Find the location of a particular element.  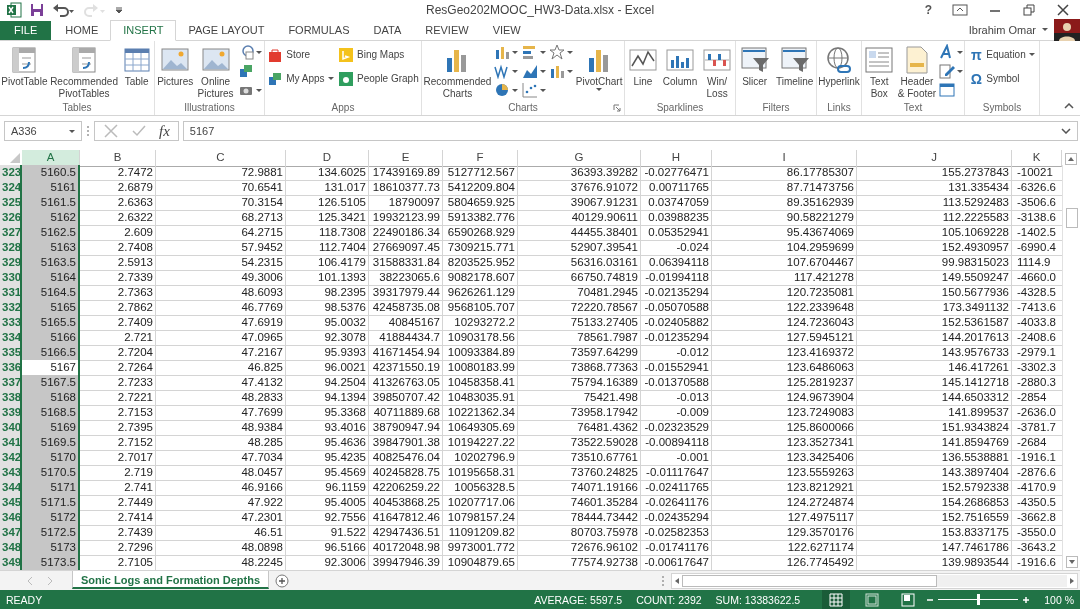

column-header: J is located at coordinates (934, 159).